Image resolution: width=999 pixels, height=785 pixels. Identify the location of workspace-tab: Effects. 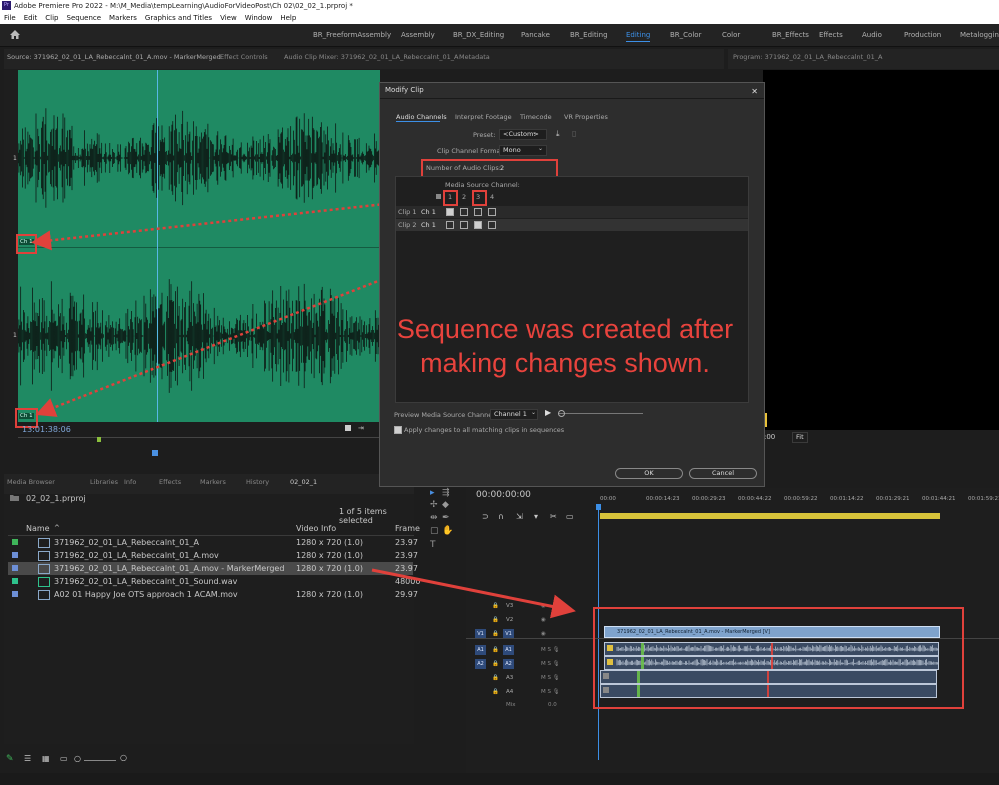
(831, 35).